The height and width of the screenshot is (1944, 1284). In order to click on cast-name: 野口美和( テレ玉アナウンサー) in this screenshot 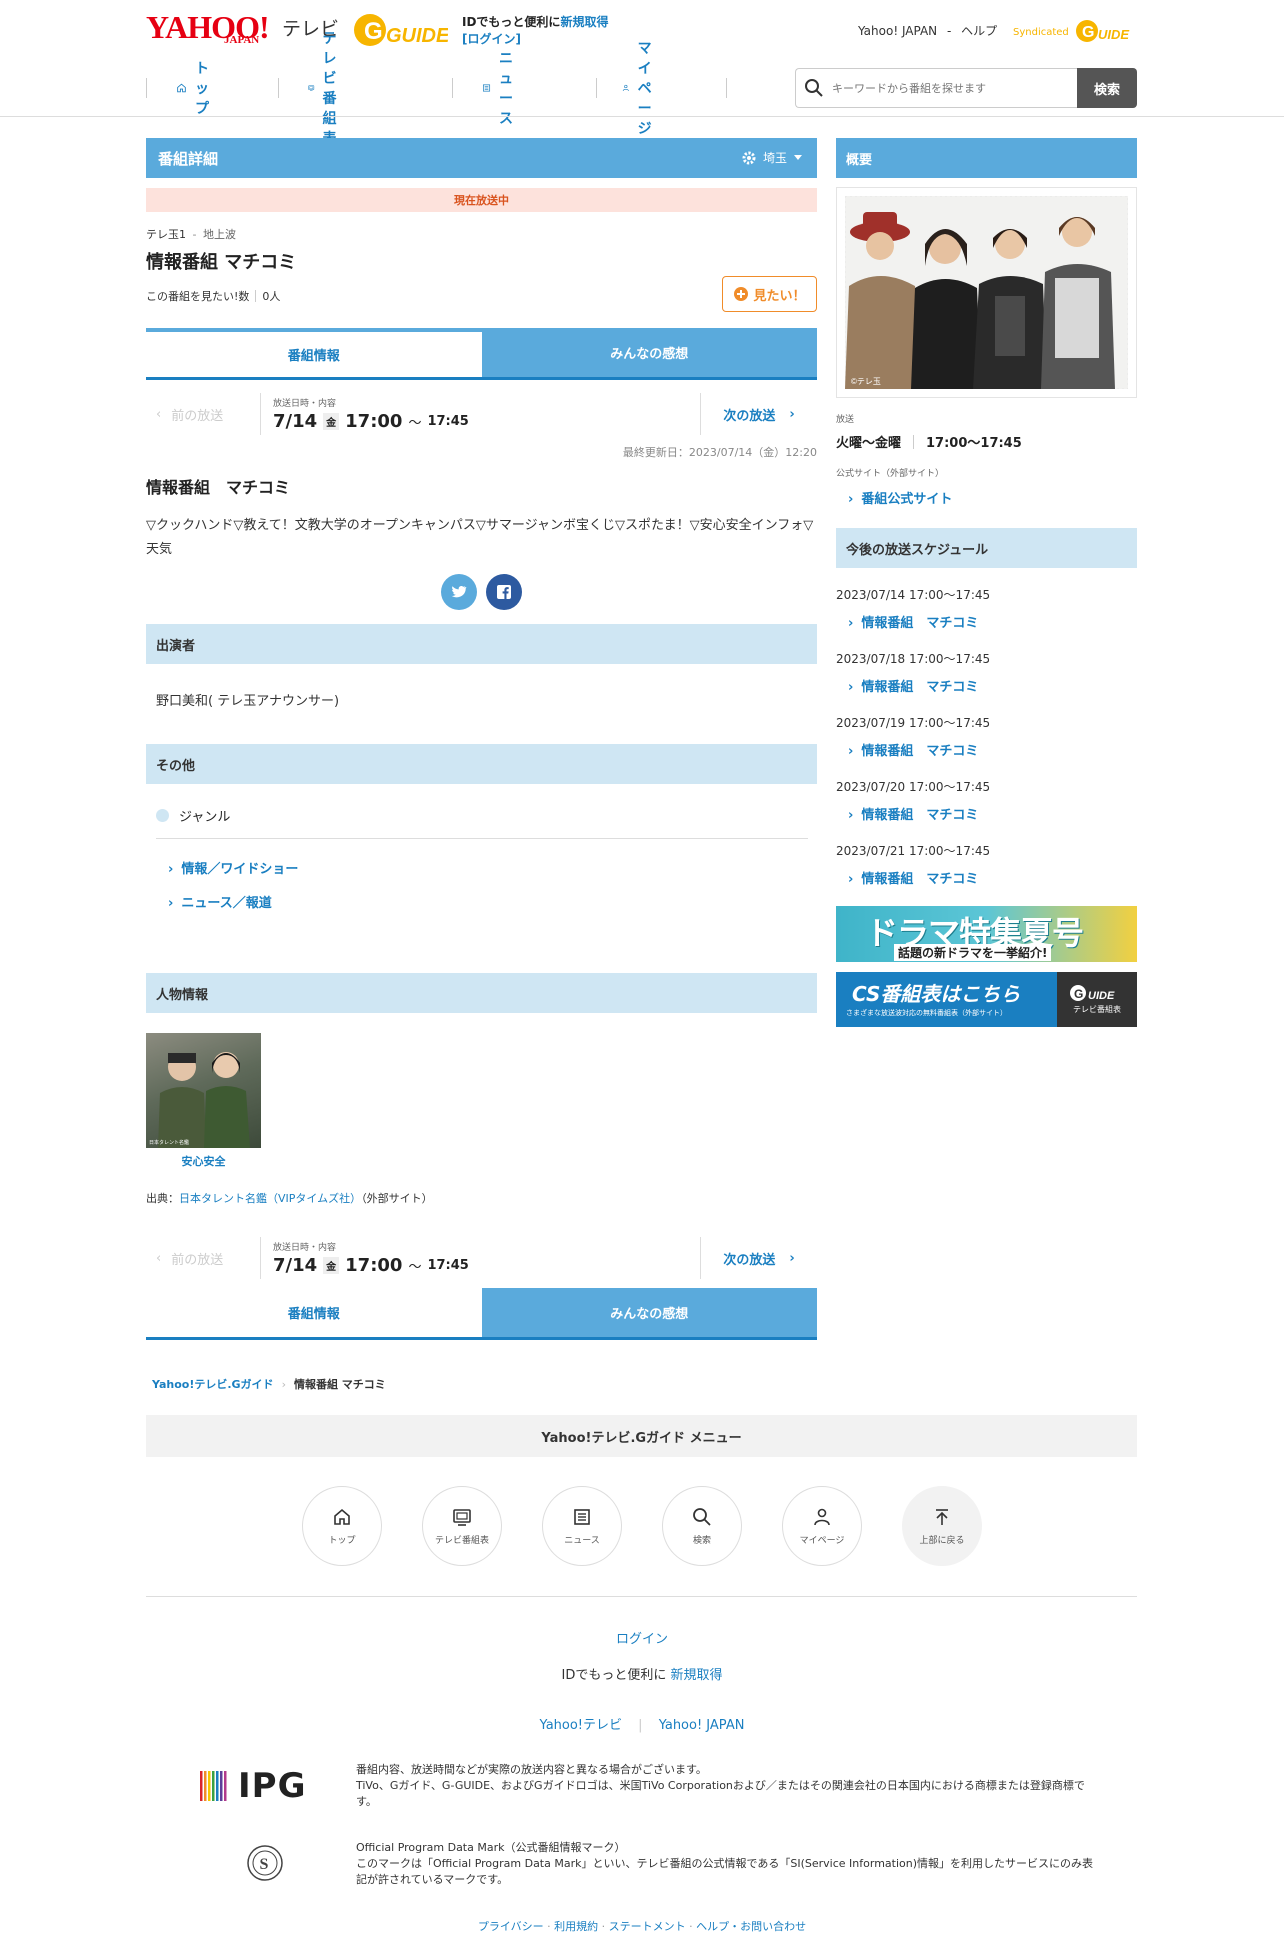, I will do `click(248, 701)`.